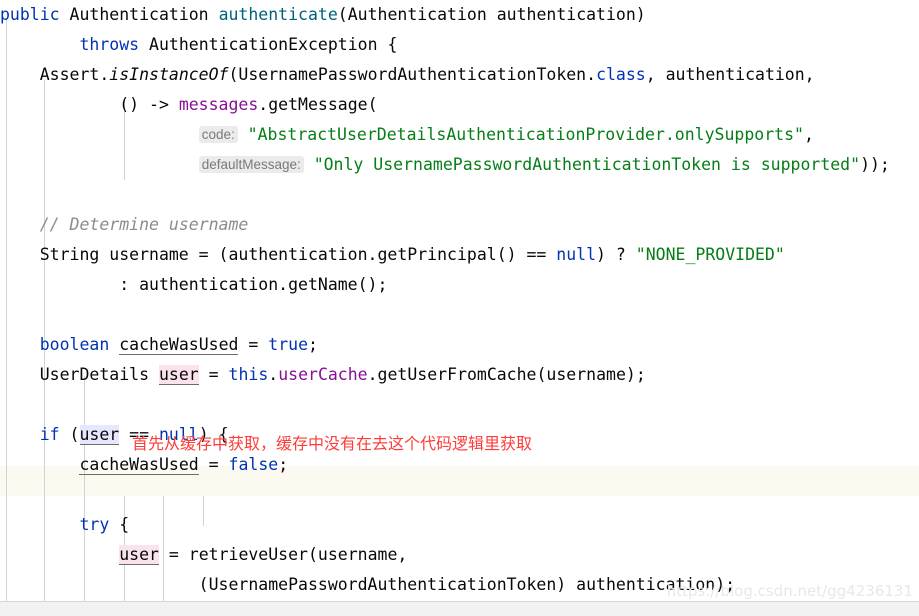 Image resolution: width=919 pixels, height=616 pixels. Describe the element at coordinates (576, 254) in the screenshot. I see `code-token: null` at that location.